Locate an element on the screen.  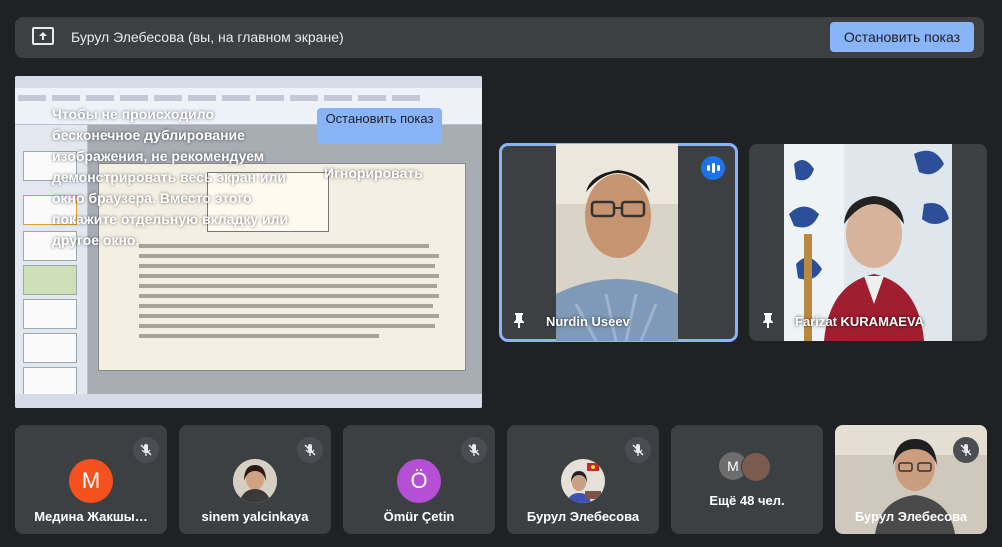
speaking-indicator-icon is located at coordinates (713, 168).